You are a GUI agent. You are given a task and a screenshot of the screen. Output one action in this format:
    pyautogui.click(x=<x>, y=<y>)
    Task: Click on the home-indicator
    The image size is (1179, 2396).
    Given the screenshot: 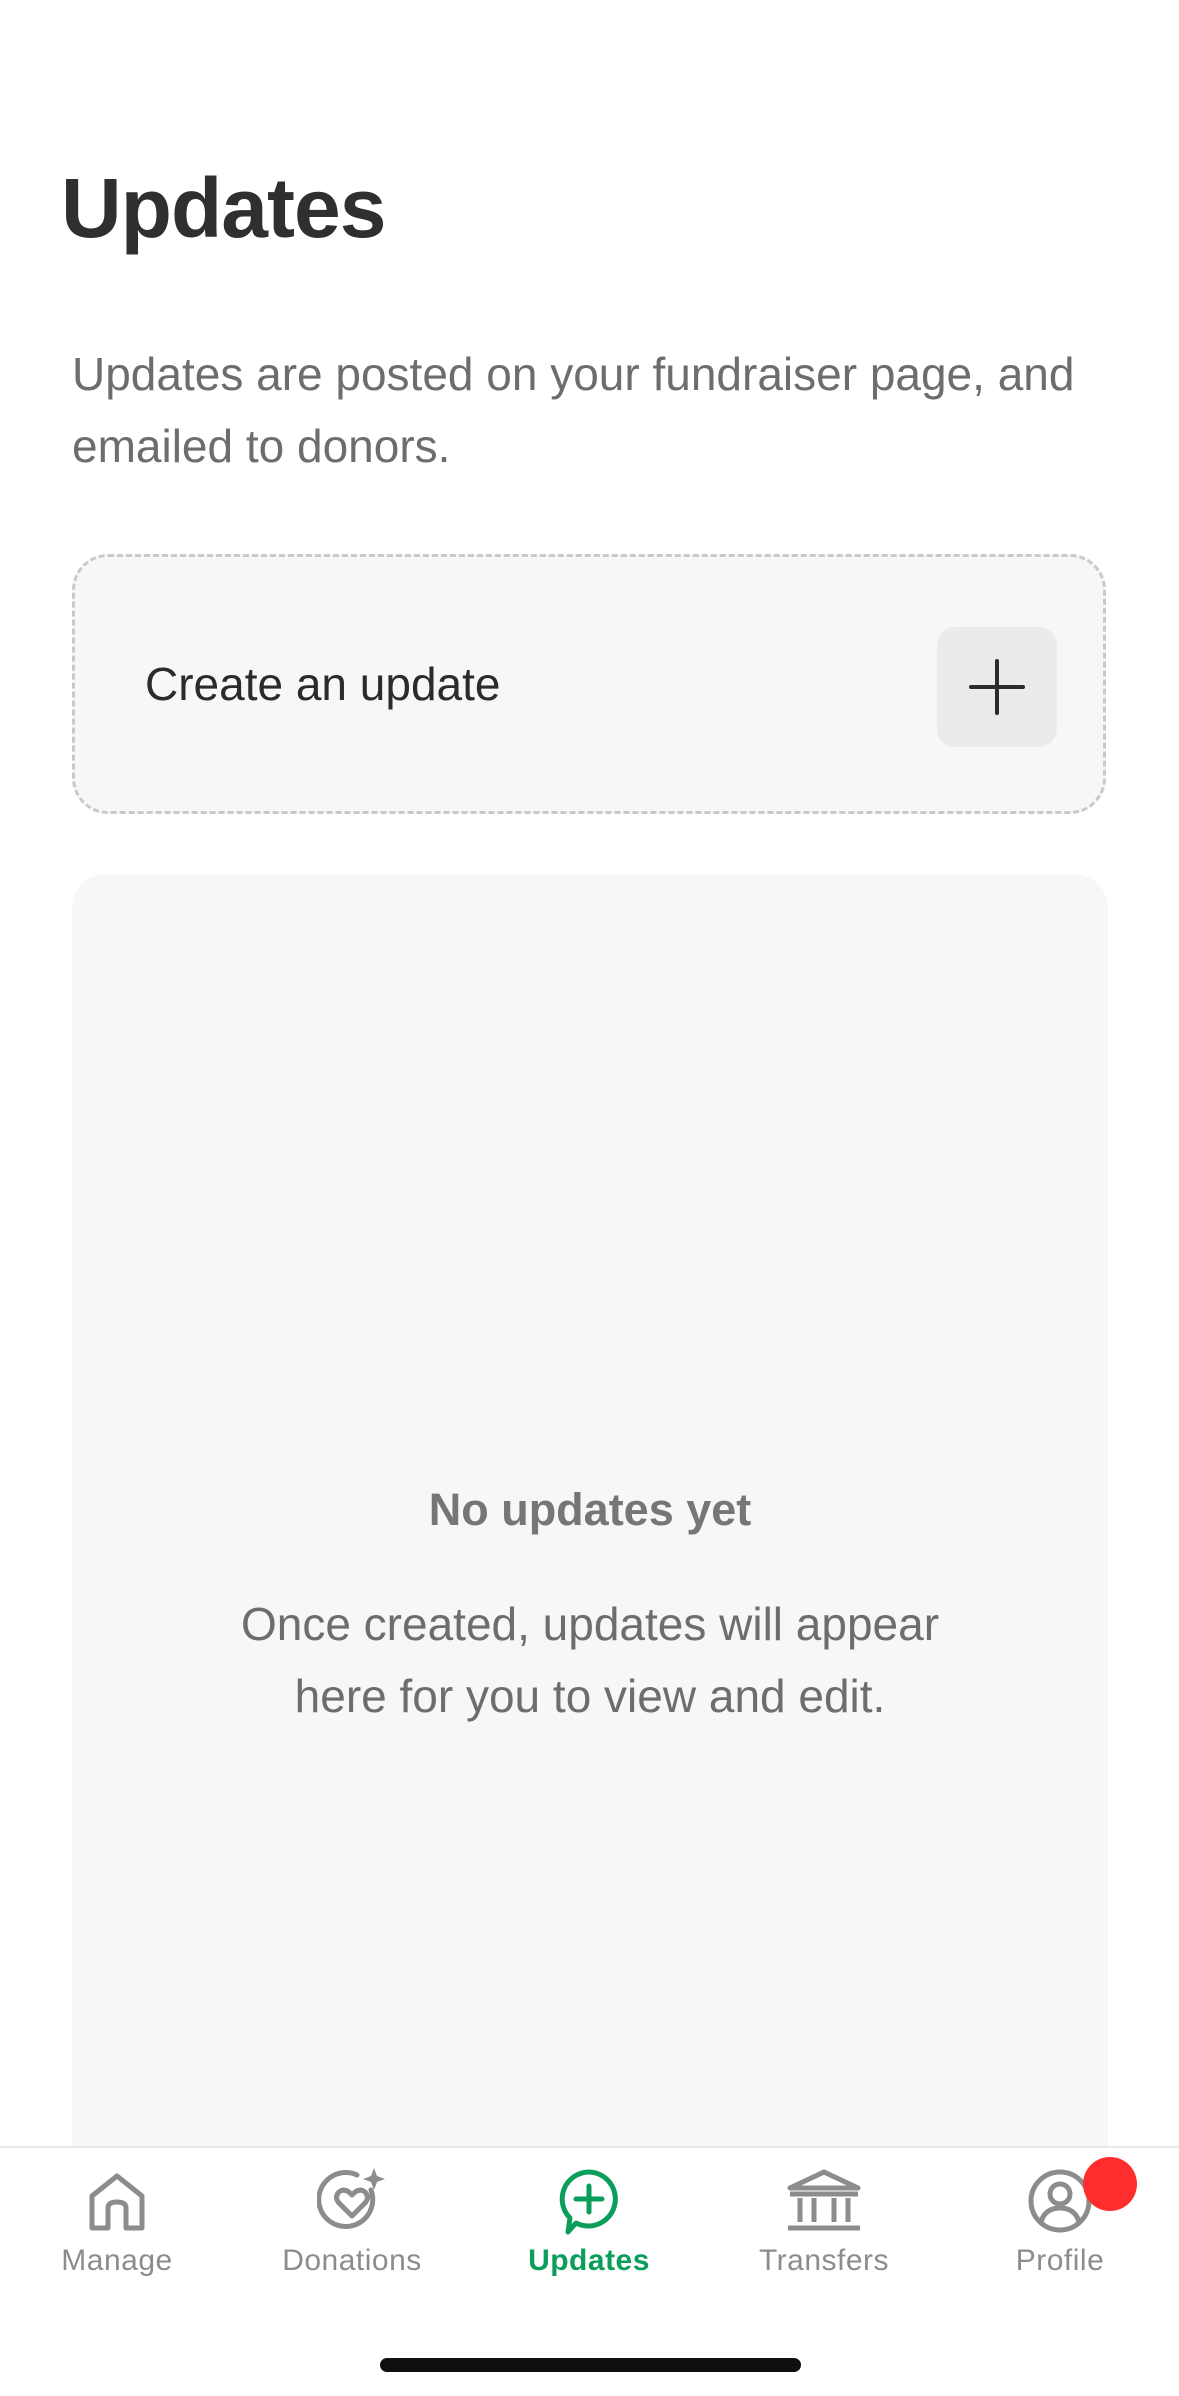 What is the action you would take?
    pyautogui.click(x=590, y=2365)
    